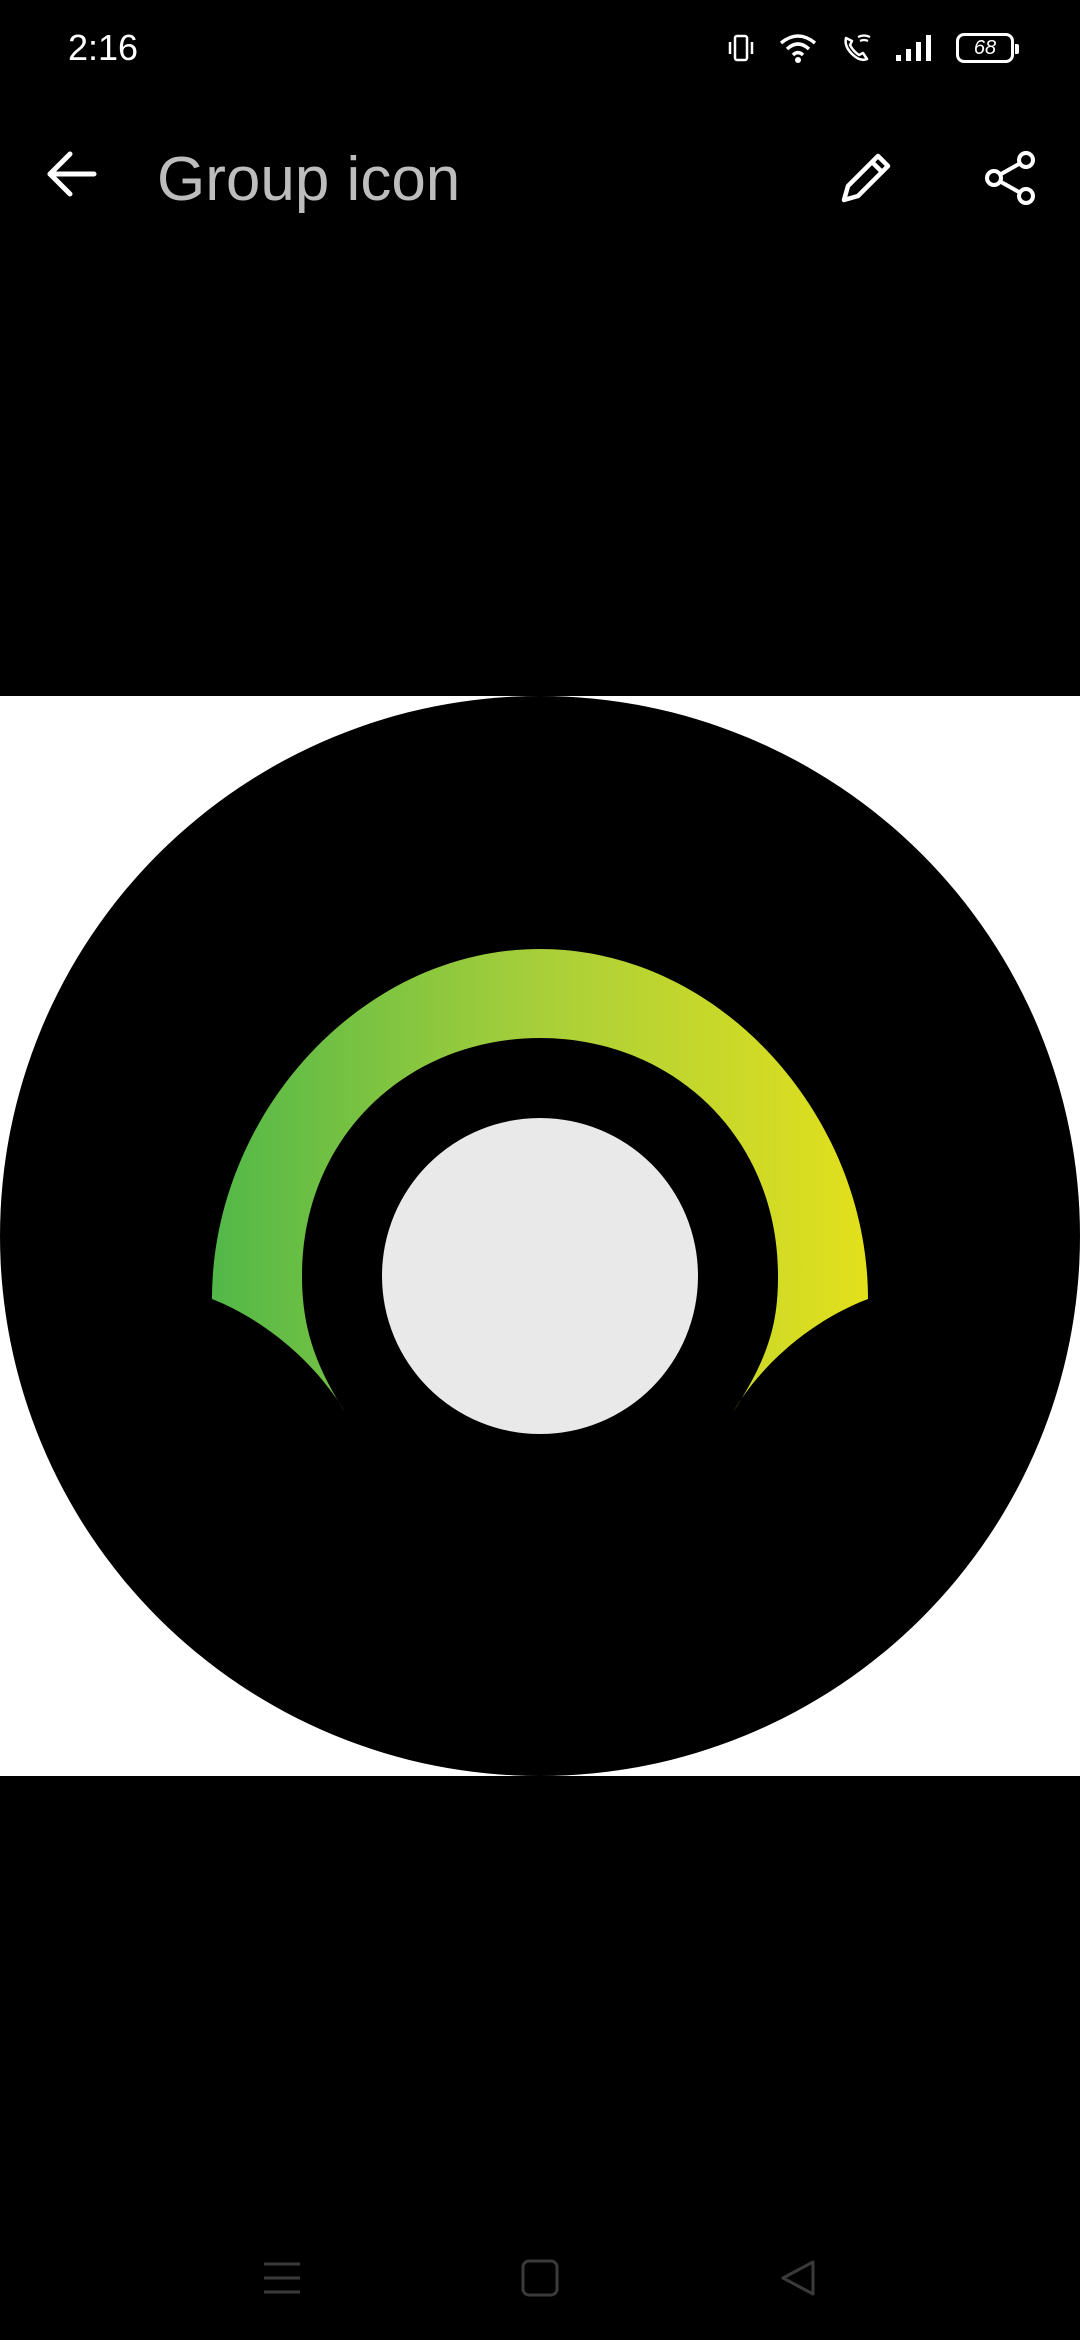 This screenshot has width=1080, height=2340. Describe the element at coordinates (914, 48) in the screenshot. I see `signal-icon` at that location.